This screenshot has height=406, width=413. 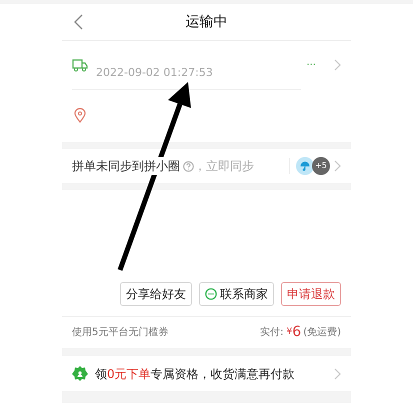 I want to click on share-button: 分享给好友, so click(x=156, y=294).